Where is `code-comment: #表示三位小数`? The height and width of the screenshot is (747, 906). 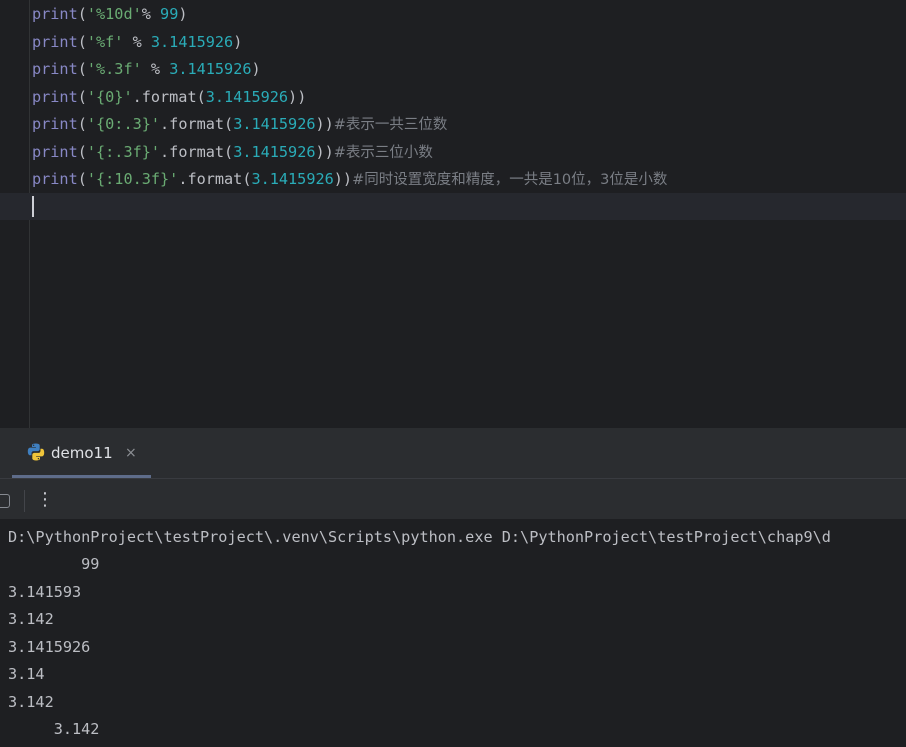
code-comment: #表示三位小数 is located at coordinates (383, 153).